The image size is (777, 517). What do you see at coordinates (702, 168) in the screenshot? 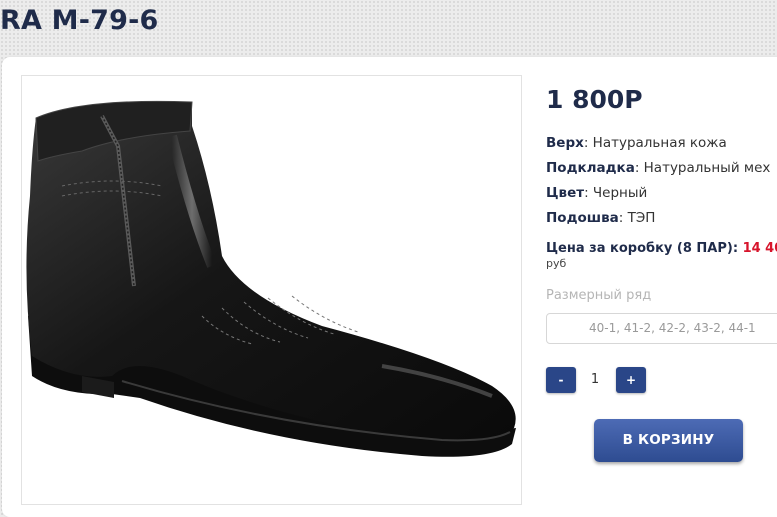
I see `spec-value: : Натуральный мех` at bounding box center [702, 168].